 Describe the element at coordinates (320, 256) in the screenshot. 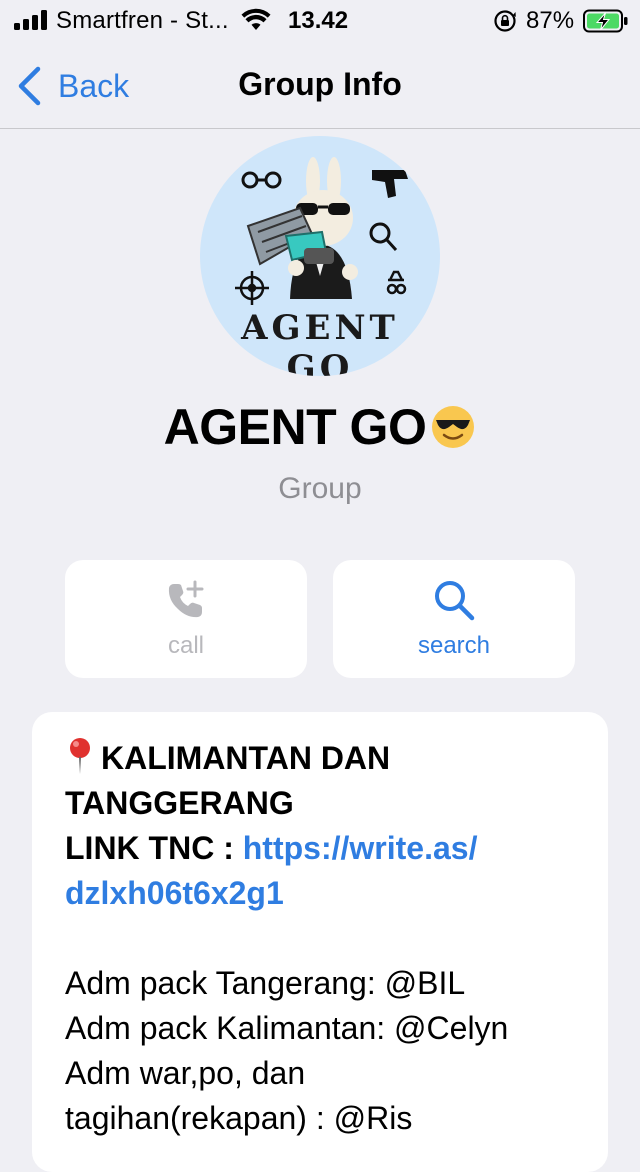

I see `group-avatar: AGENT GO` at that location.